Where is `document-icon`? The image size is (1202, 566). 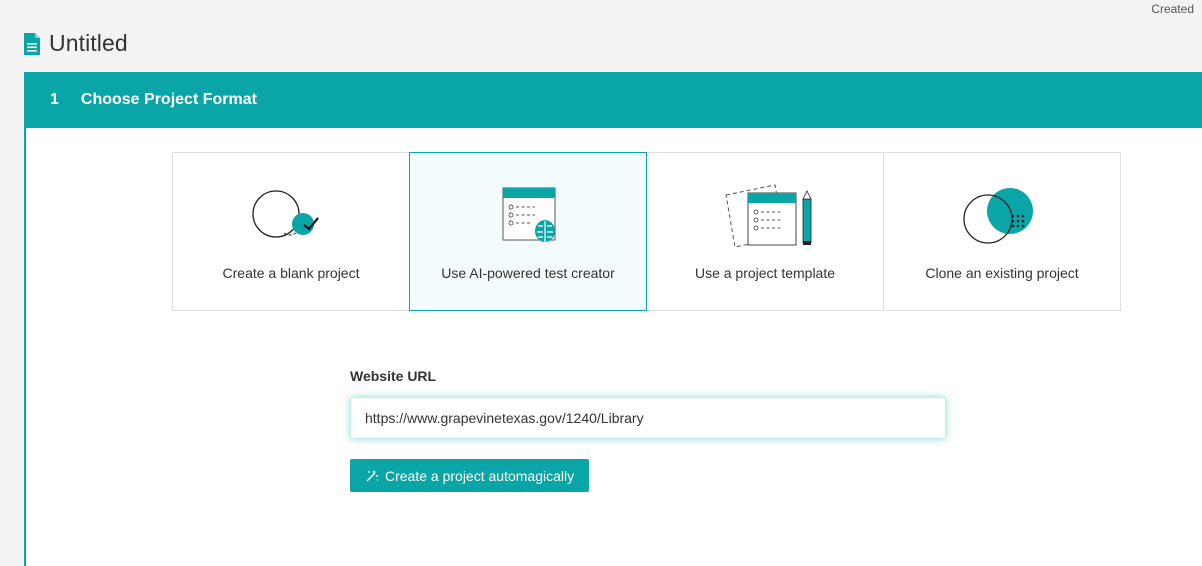 document-icon is located at coordinates (32, 43).